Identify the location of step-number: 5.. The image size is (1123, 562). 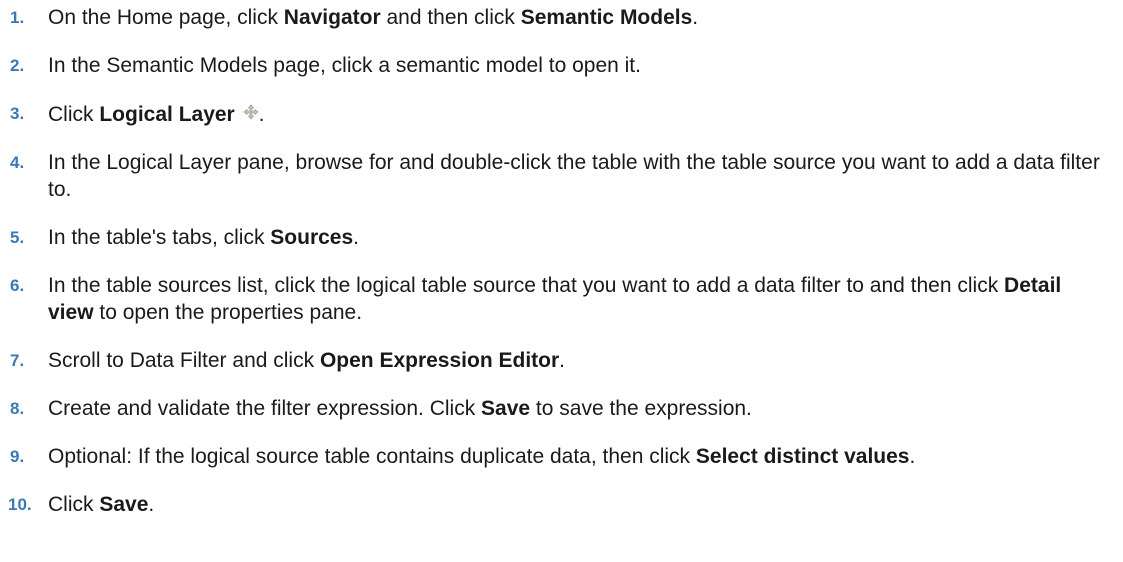
(17, 237).